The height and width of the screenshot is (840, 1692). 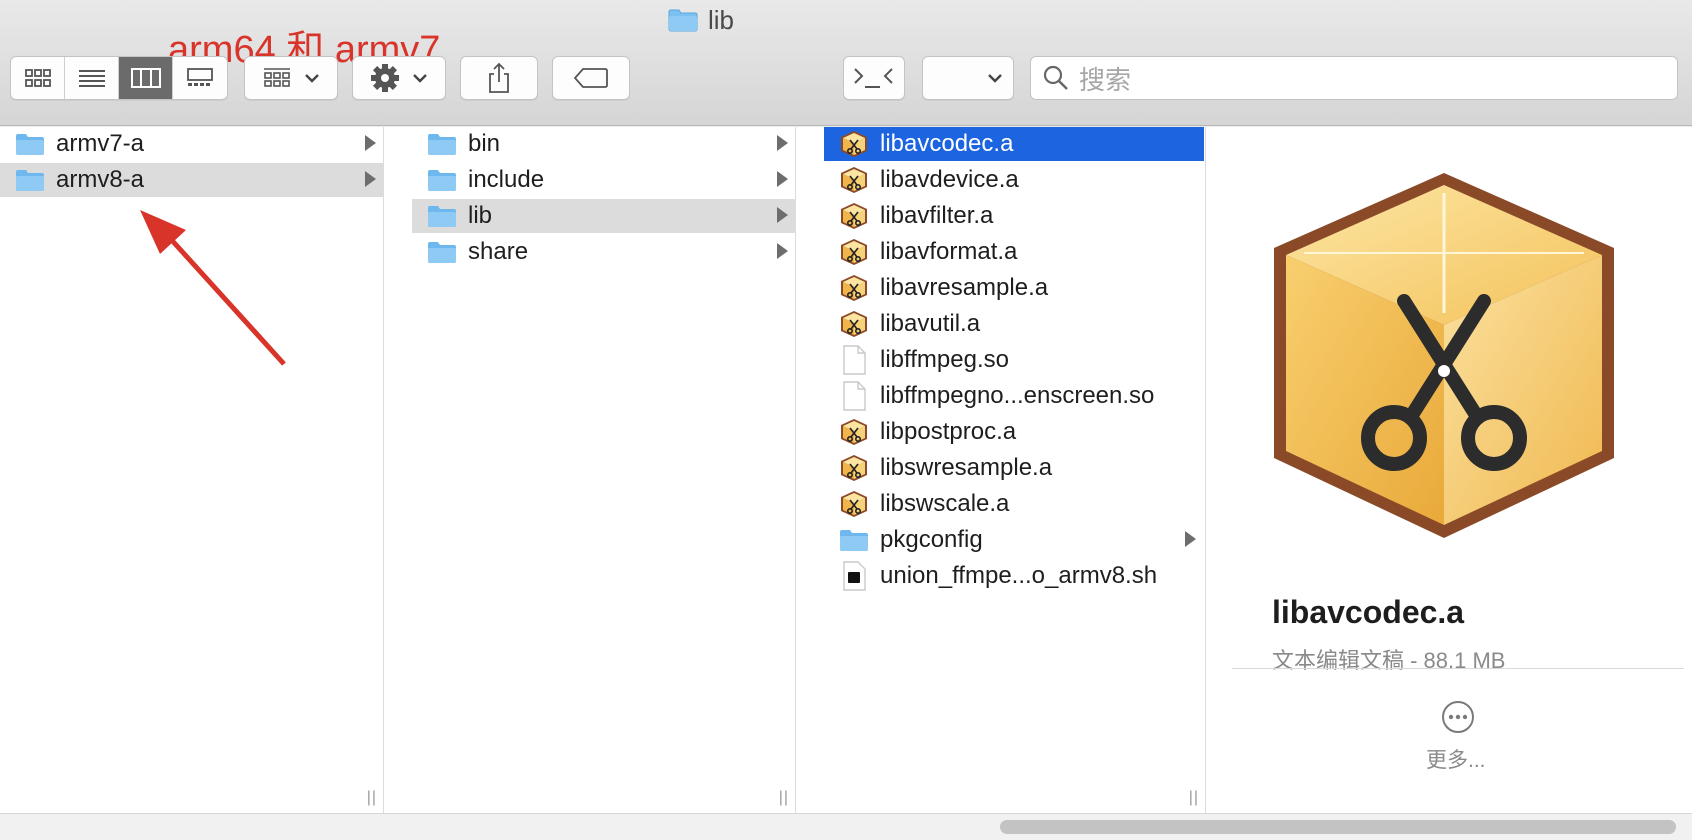 What do you see at coordinates (1014, 216) in the screenshot?
I see `list-item-libavfilter-a: libavfilter.a` at bounding box center [1014, 216].